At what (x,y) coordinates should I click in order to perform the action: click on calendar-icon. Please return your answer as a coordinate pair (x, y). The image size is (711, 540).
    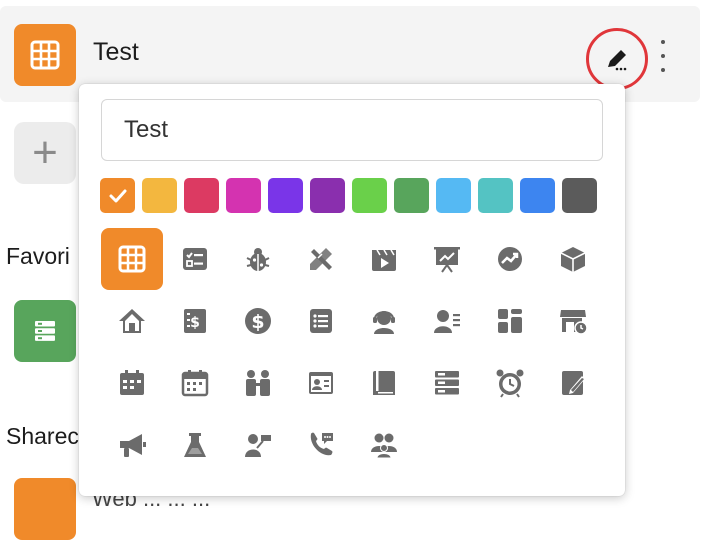
    Looking at the image, I should click on (194, 383).